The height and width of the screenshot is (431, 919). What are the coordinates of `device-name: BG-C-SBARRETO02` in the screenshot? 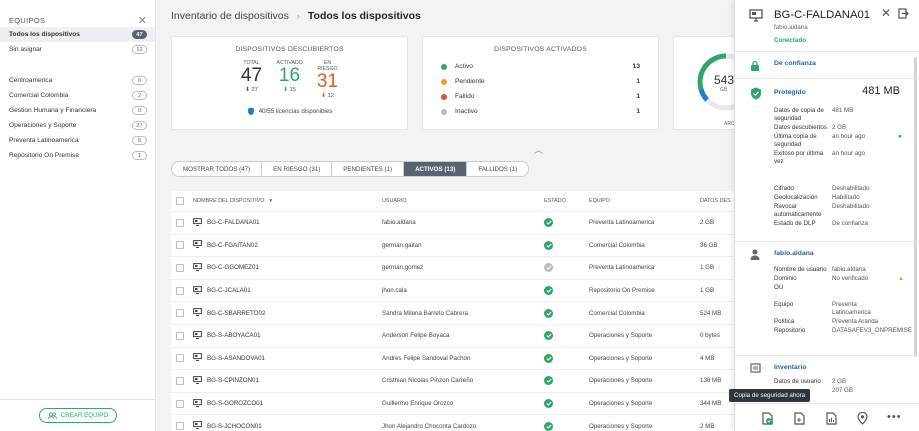 It's located at (236, 313).